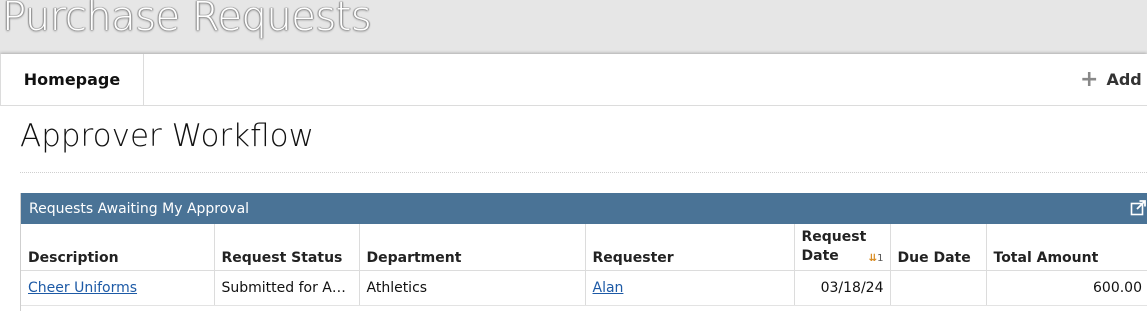 The image size is (1147, 311). I want to click on description-link: Cheer Uniforms, so click(82, 288).